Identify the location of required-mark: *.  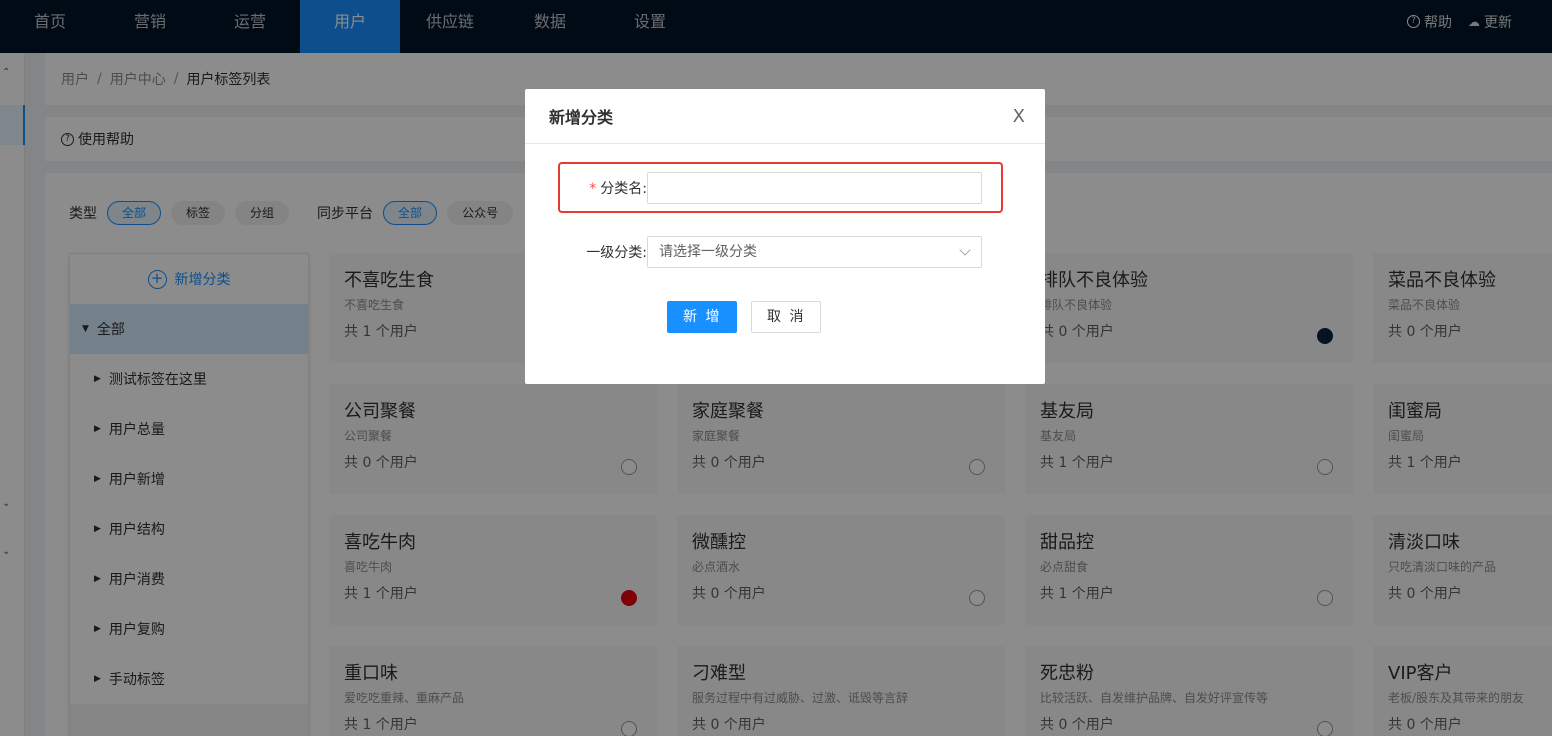
(593, 189).